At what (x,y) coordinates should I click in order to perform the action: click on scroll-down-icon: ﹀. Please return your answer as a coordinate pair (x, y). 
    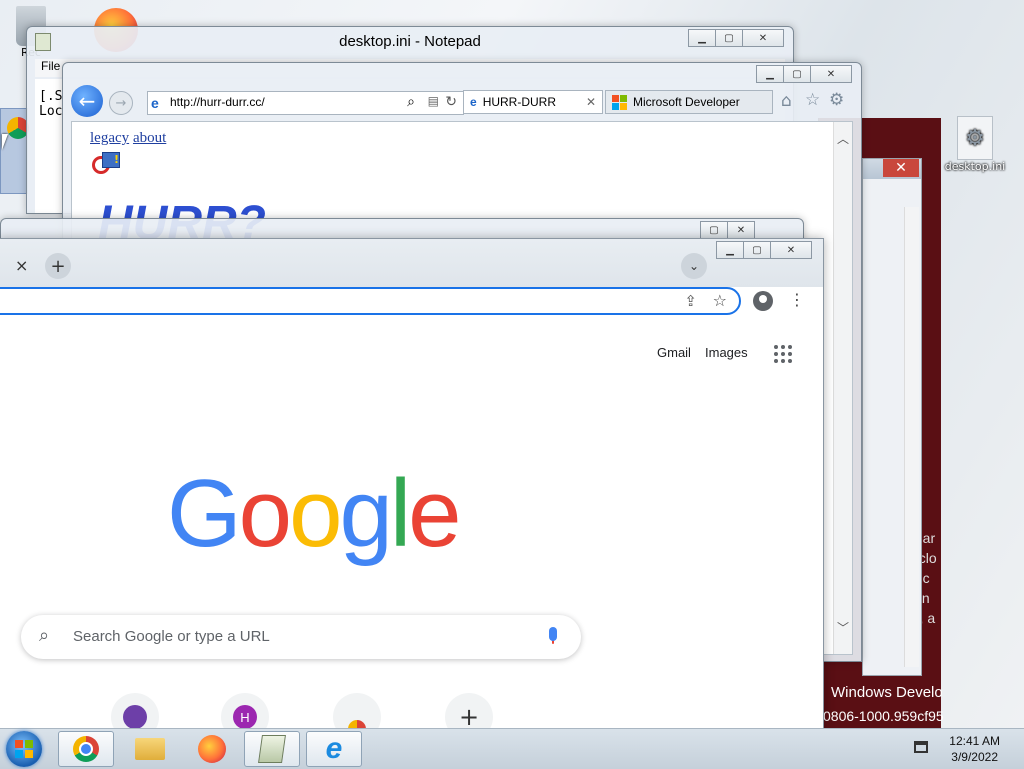
    Looking at the image, I should click on (843, 627).